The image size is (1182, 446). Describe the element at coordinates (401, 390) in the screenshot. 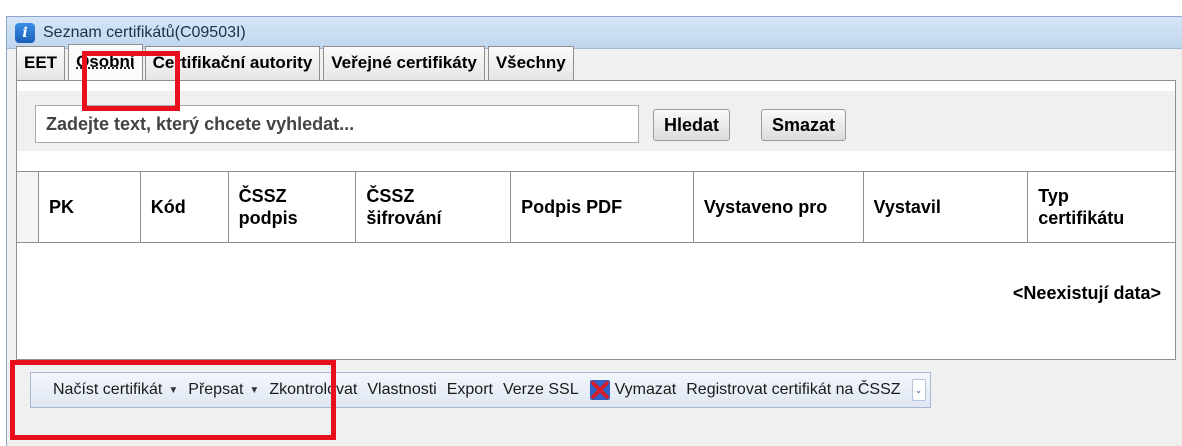

I see `properties-button: Vlastnosti` at that location.